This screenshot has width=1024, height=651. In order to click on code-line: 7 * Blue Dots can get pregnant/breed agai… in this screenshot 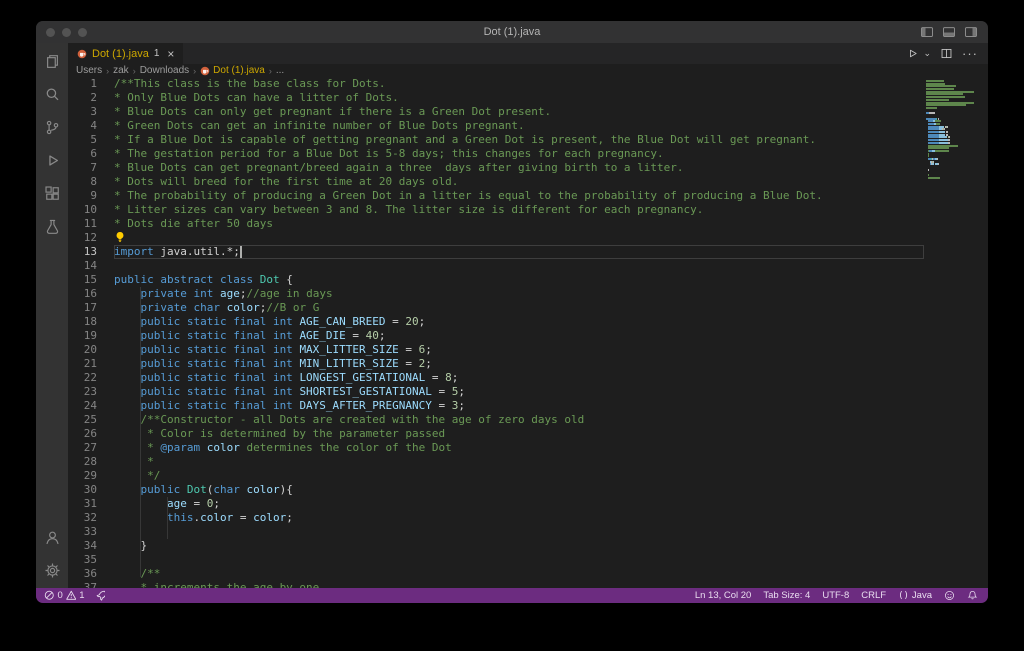, I will do `click(496, 168)`.